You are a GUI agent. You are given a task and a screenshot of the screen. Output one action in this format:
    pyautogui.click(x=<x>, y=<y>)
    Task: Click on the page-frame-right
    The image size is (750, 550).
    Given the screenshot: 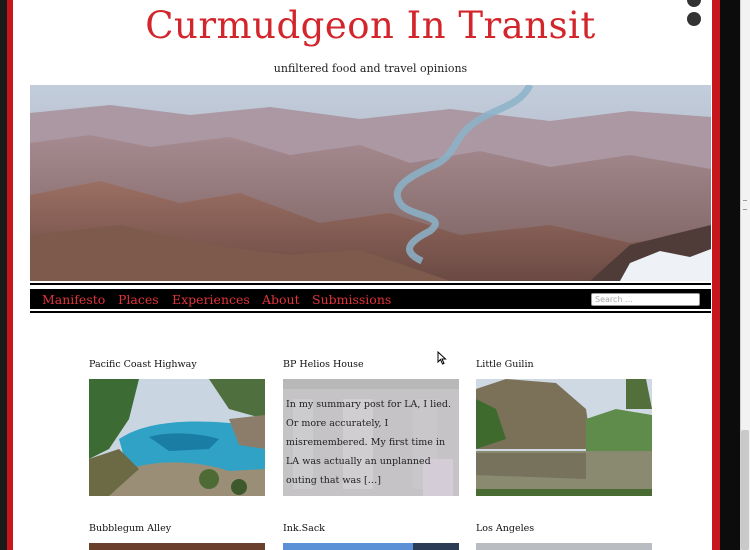 What is the action you would take?
    pyautogui.click(x=730, y=275)
    